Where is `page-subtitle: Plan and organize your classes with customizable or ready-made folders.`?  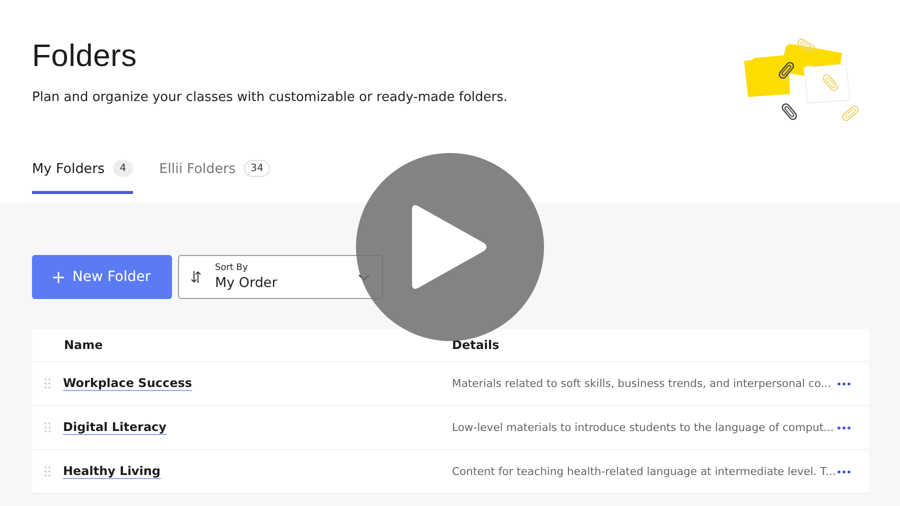 page-subtitle: Plan and organize your classes with customizable or ready-made folders. is located at coordinates (270, 97).